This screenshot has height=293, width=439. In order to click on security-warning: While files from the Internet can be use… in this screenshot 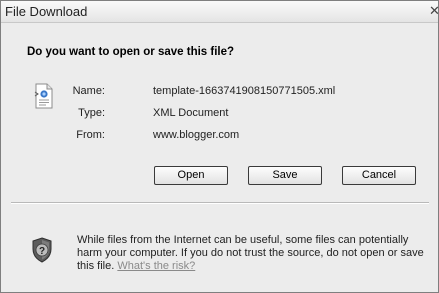, I will do `click(252, 253)`.